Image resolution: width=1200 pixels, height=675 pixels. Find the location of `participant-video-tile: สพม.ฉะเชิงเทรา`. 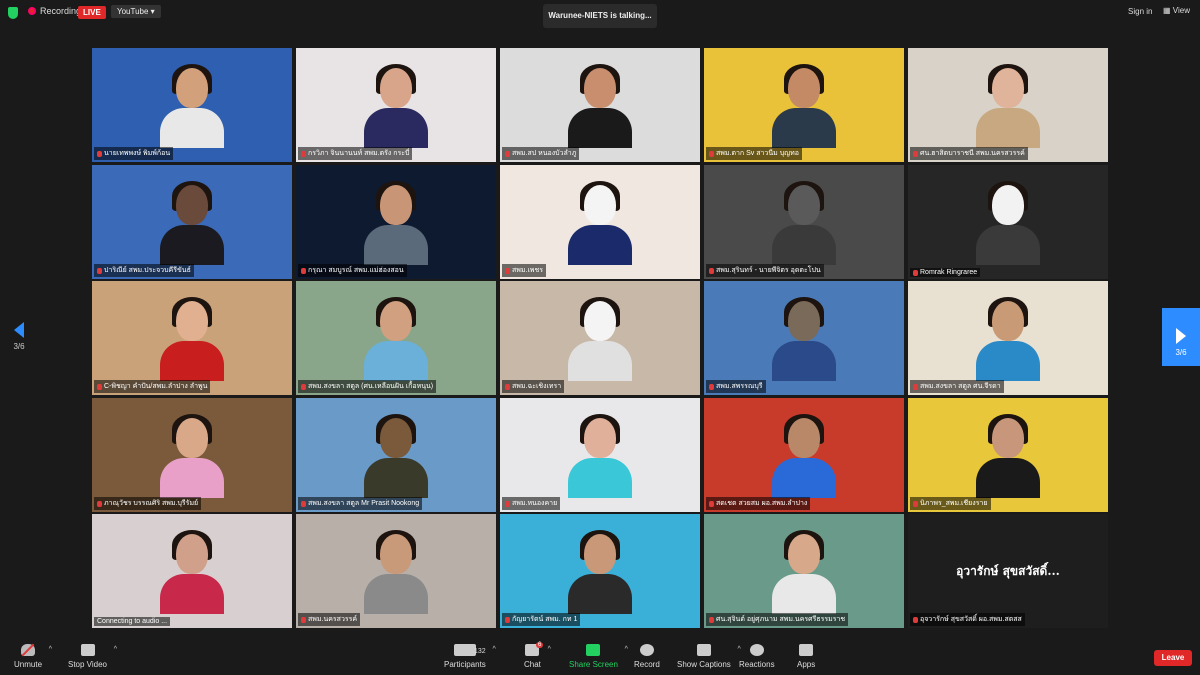

participant-video-tile: สพม.ฉะเชิงเทรา is located at coordinates (600, 338).